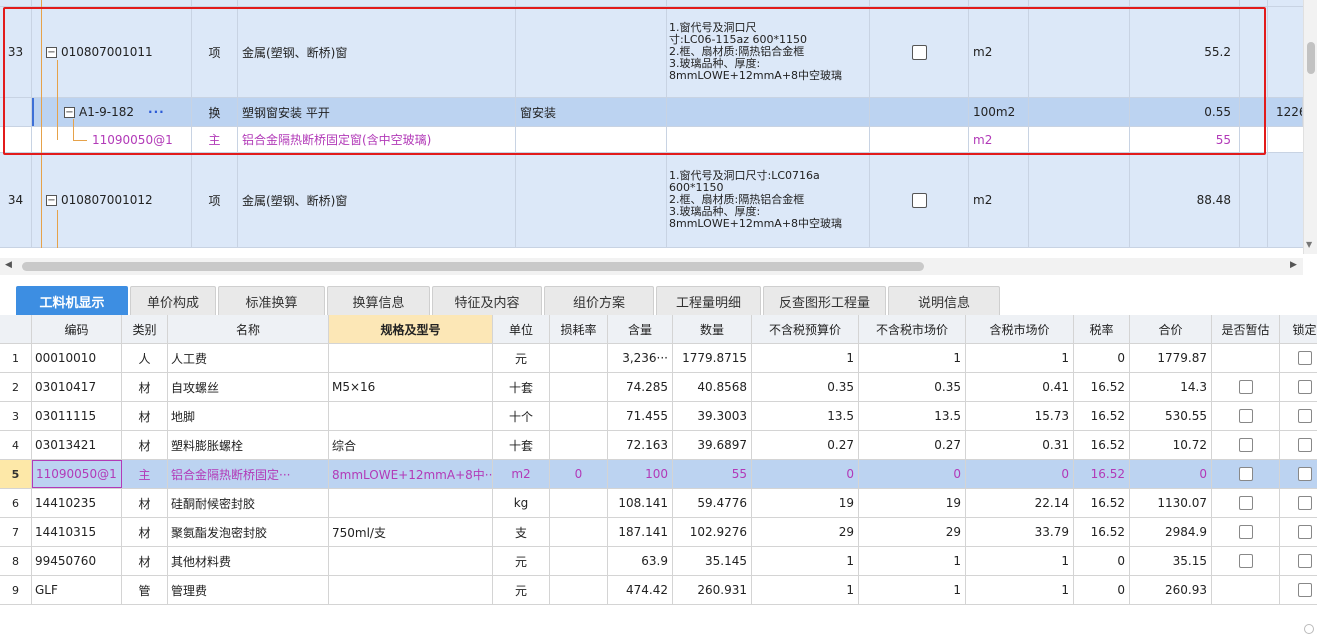  I want to click on total-price: 0, so click(1171, 474).